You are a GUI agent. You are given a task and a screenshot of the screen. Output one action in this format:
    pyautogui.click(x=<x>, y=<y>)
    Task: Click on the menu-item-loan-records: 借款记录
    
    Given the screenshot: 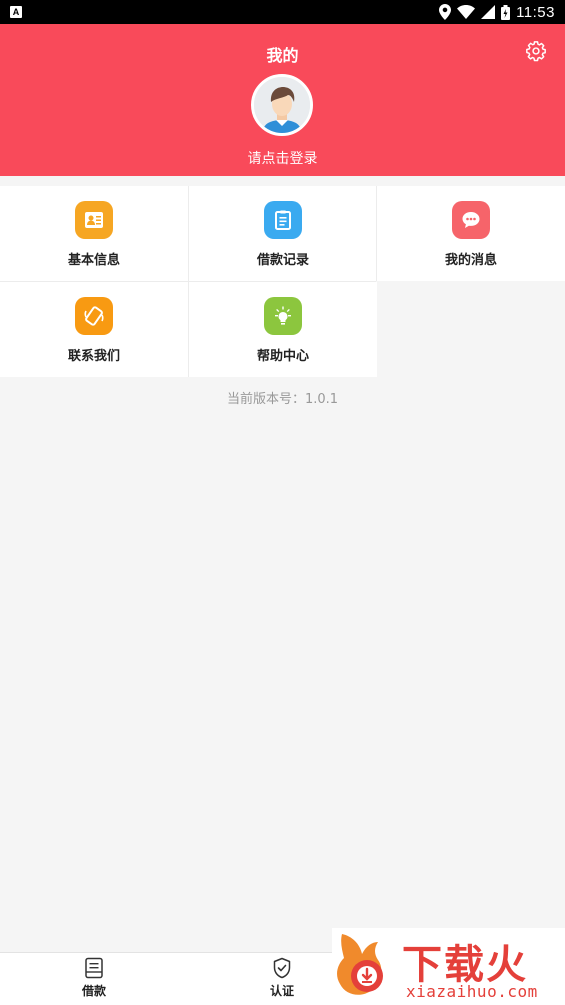 What is the action you would take?
    pyautogui.click(x=283, y=233)
    